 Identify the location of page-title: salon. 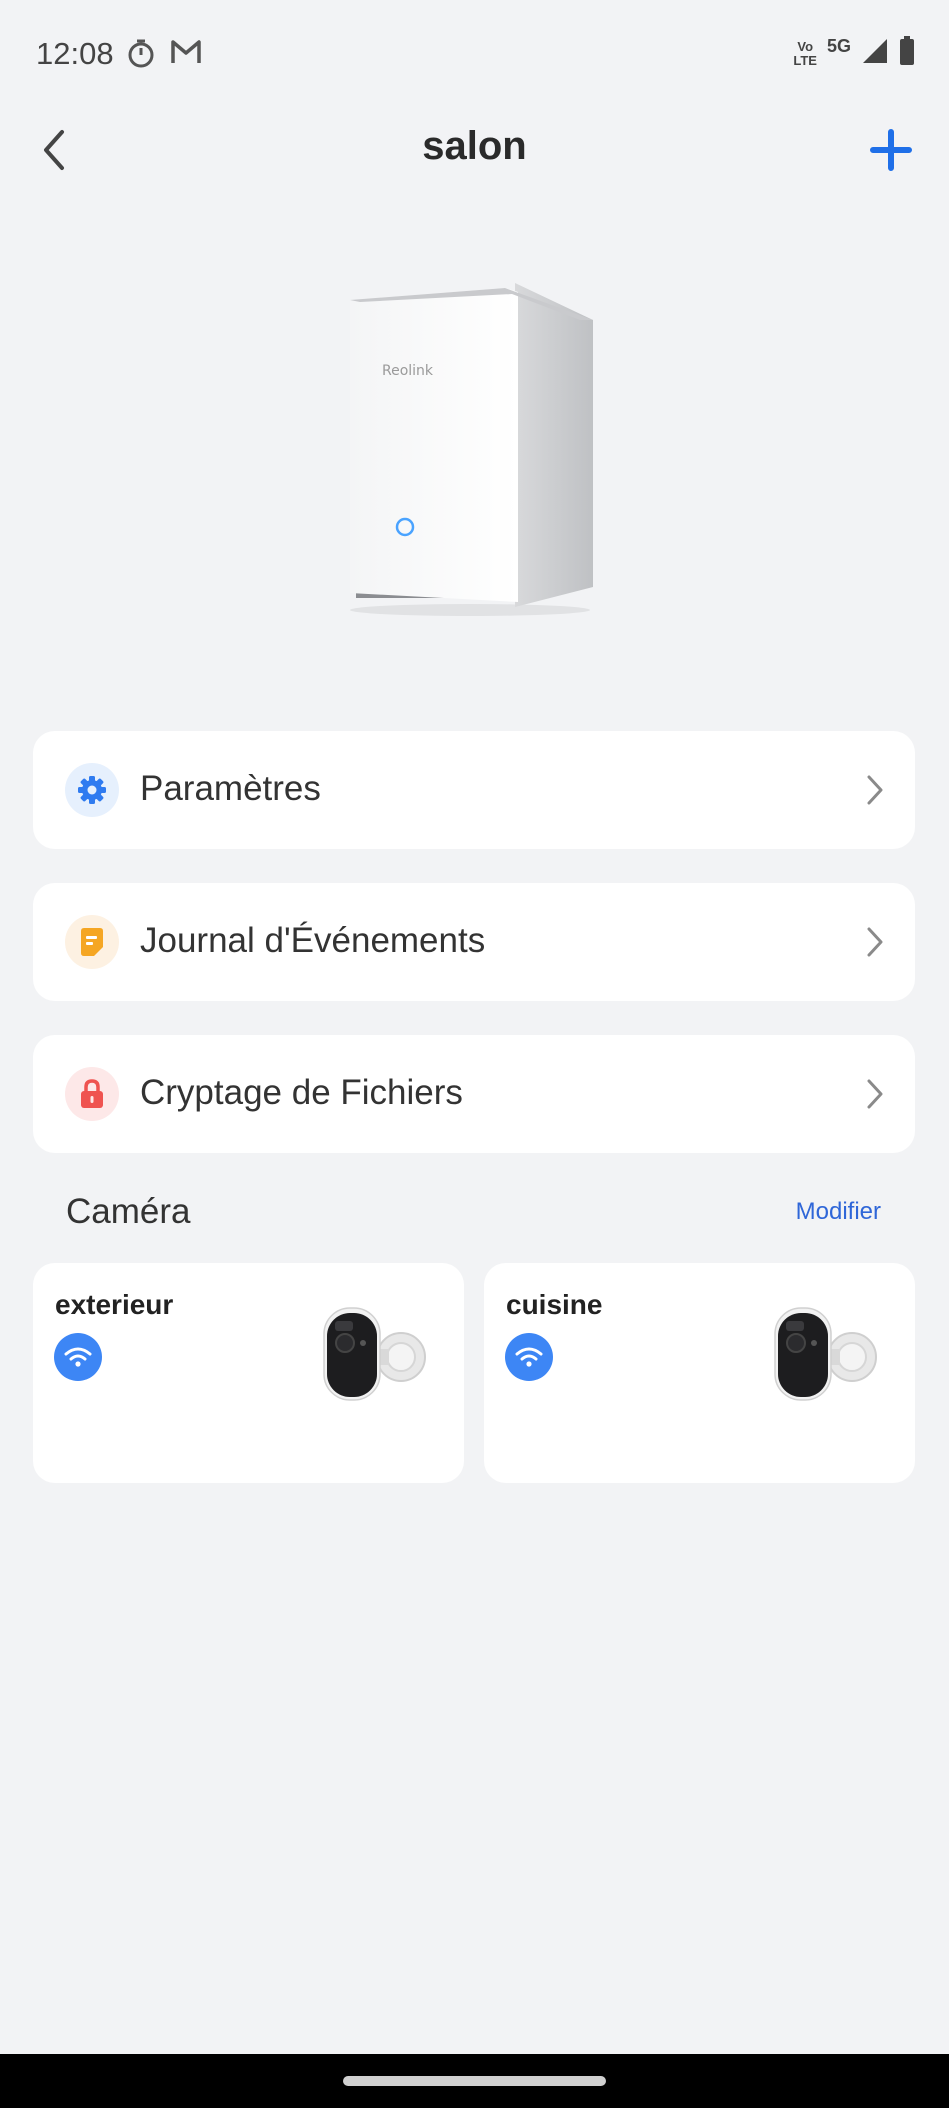
(474, 146).